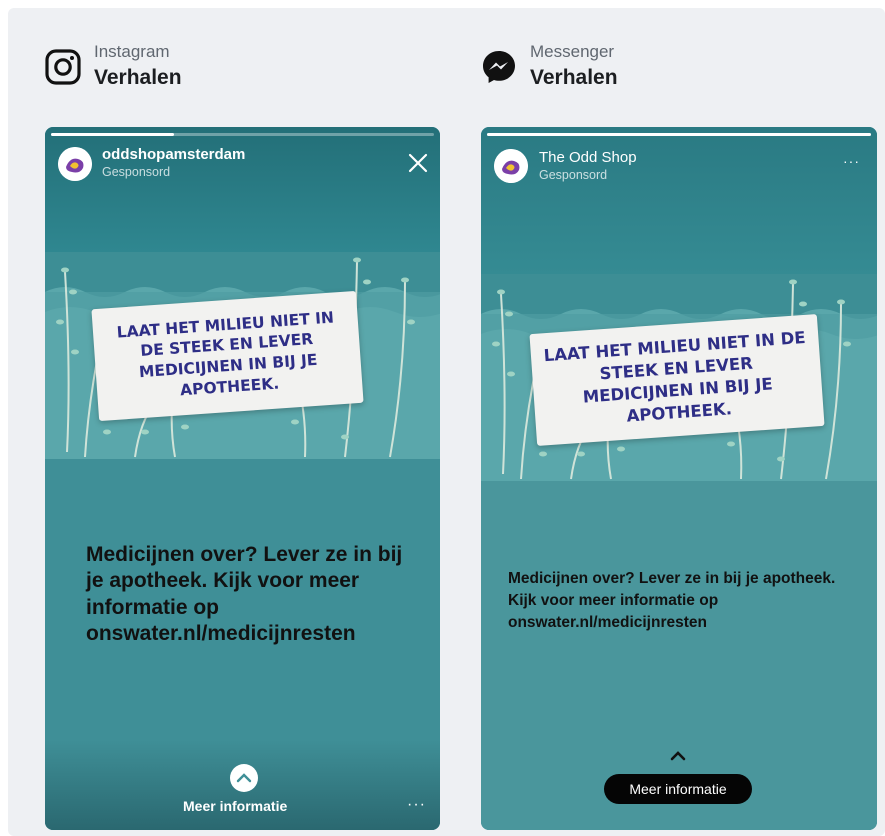 This screenshot has width=885, height=836. I want to click on account-name: The Odd Shop, so click(588, 157).